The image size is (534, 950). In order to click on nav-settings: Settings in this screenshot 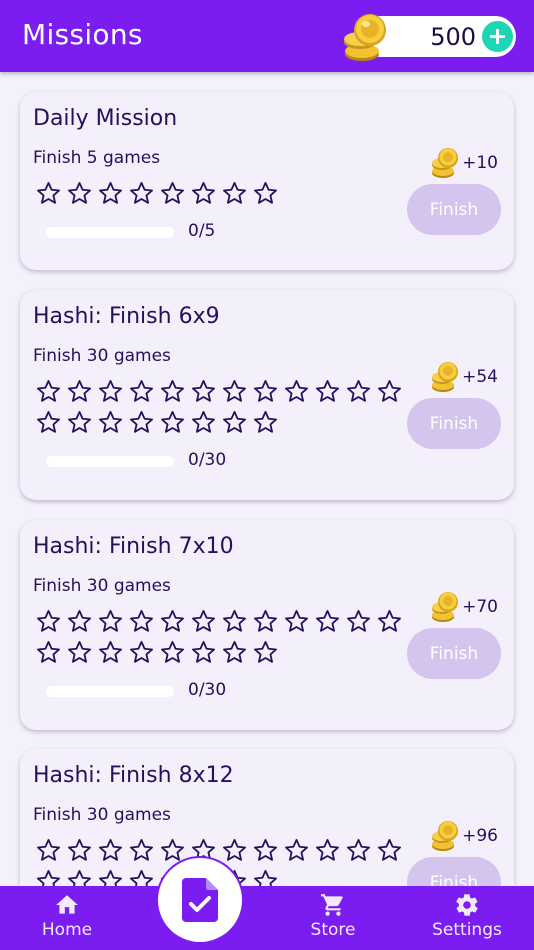, I will do `click(467, 916)`.